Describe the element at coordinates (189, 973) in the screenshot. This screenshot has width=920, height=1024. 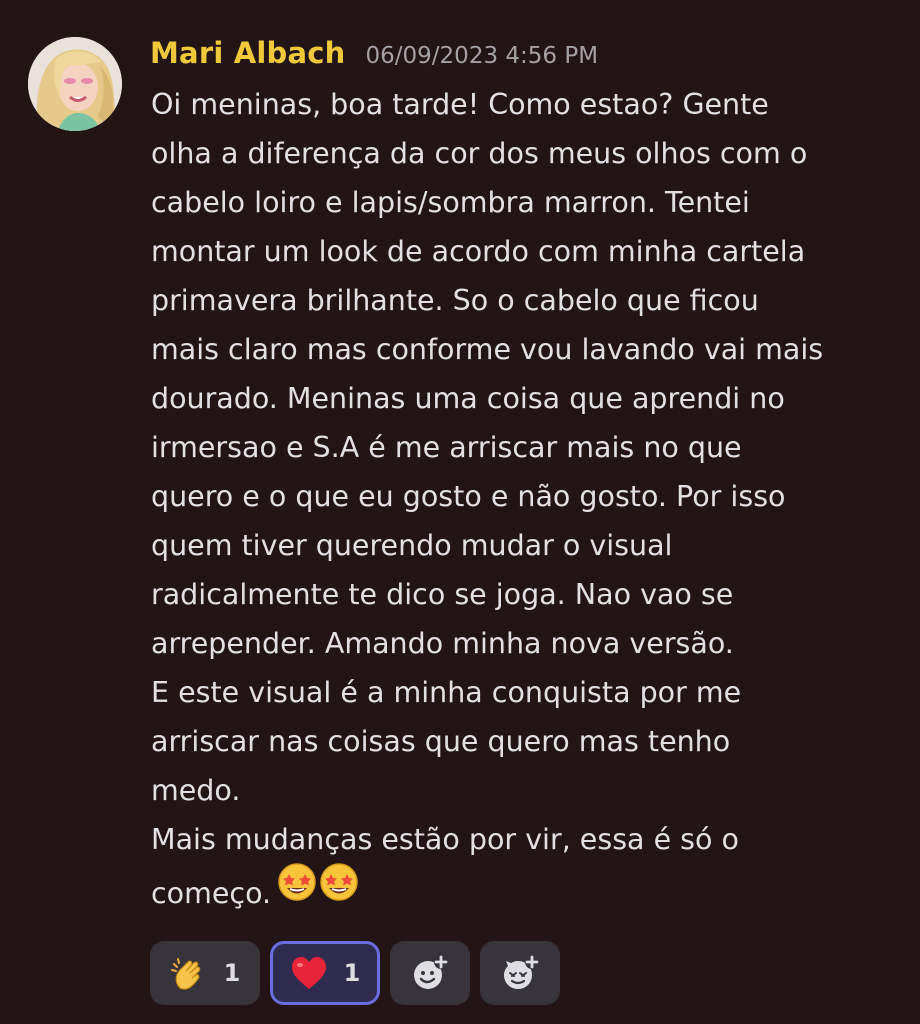
I see `clapping-hands-icon` at that location.